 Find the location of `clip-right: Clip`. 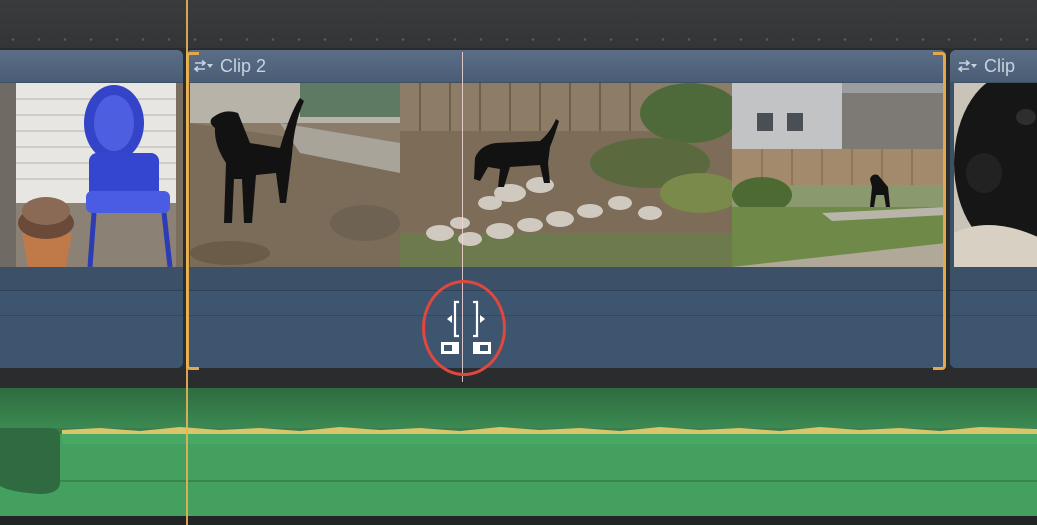

clip-right: Clip is located at coordinates (993, 209).